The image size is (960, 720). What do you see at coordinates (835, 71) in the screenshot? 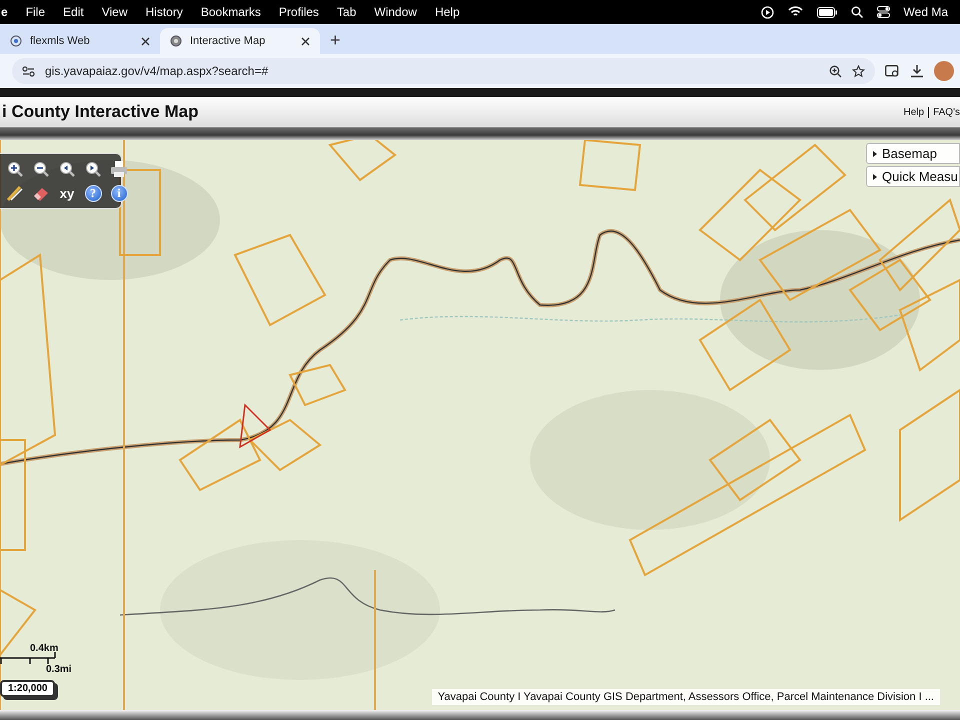
I see `zoom-icon` at bounding box center [835, 71].